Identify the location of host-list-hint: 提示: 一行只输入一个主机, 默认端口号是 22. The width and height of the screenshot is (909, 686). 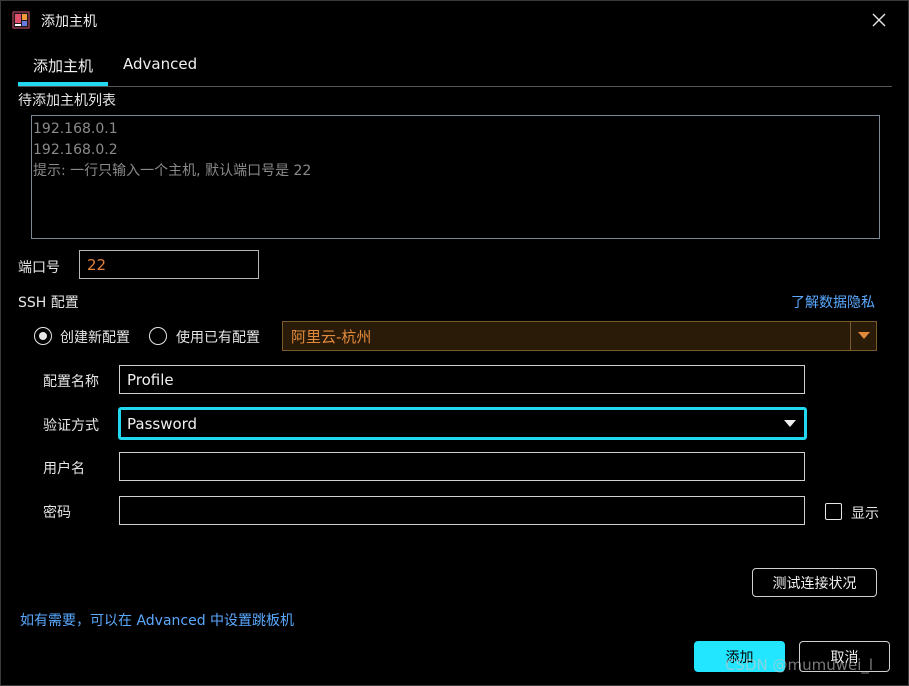
(172, 171).